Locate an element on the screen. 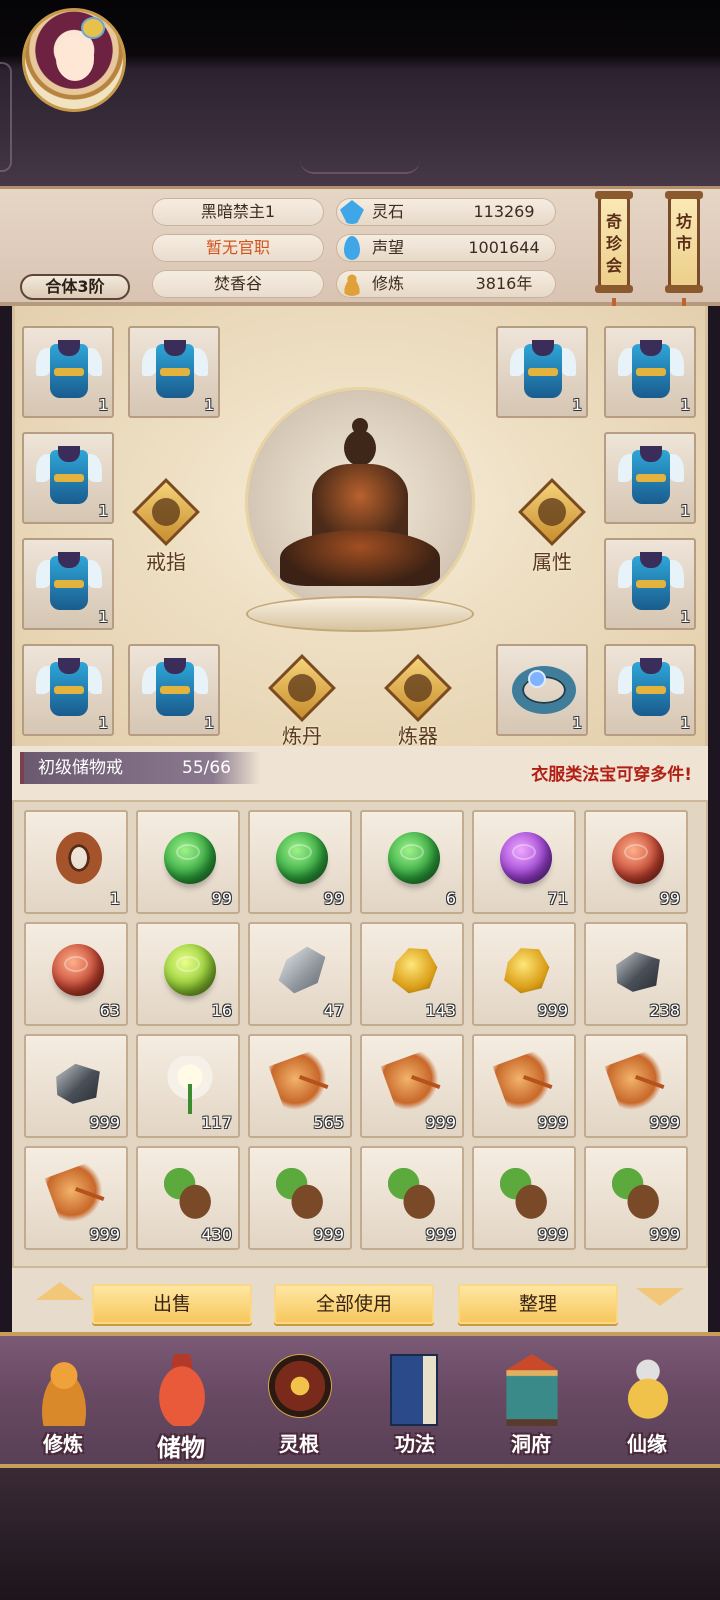 Image resolution: width=720 pixels, height=1600 pixels. page-down-arrow-icon is located at coordinates (660, 1297).